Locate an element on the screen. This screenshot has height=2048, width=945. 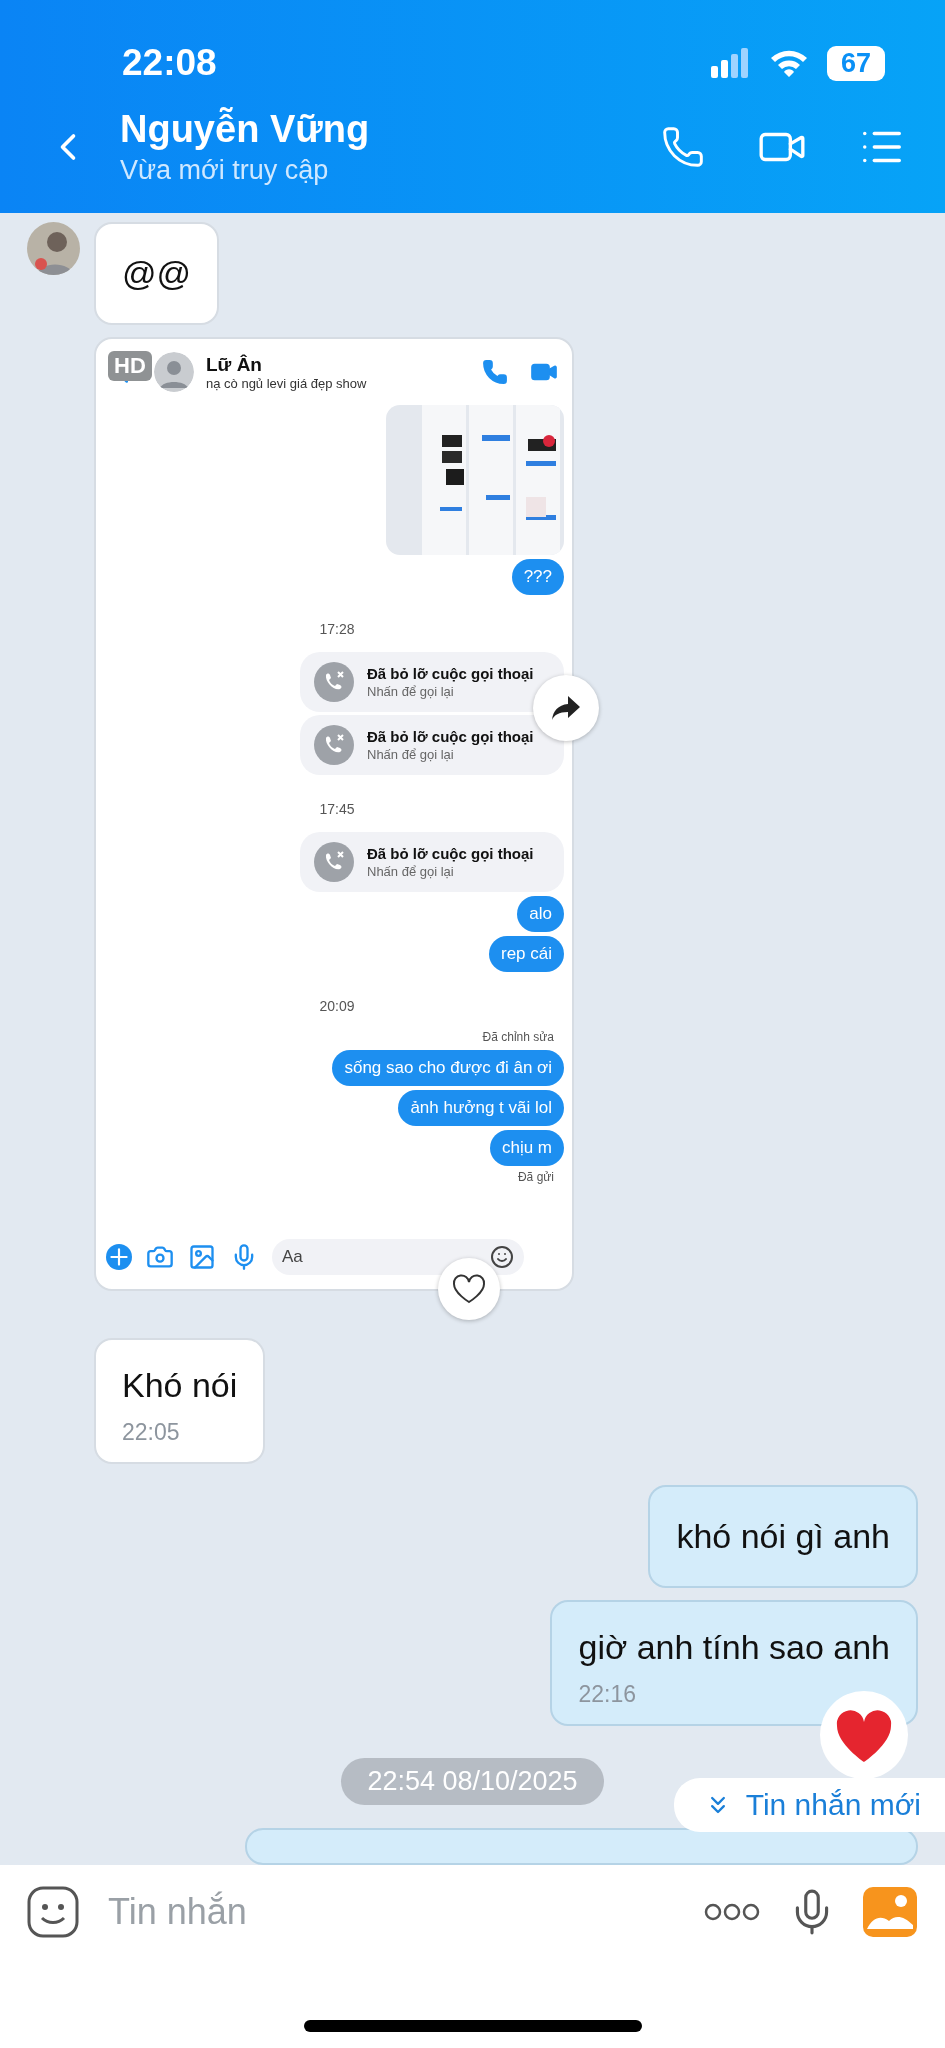
timestamp: 17:28 is located at coordinates (337, 629).